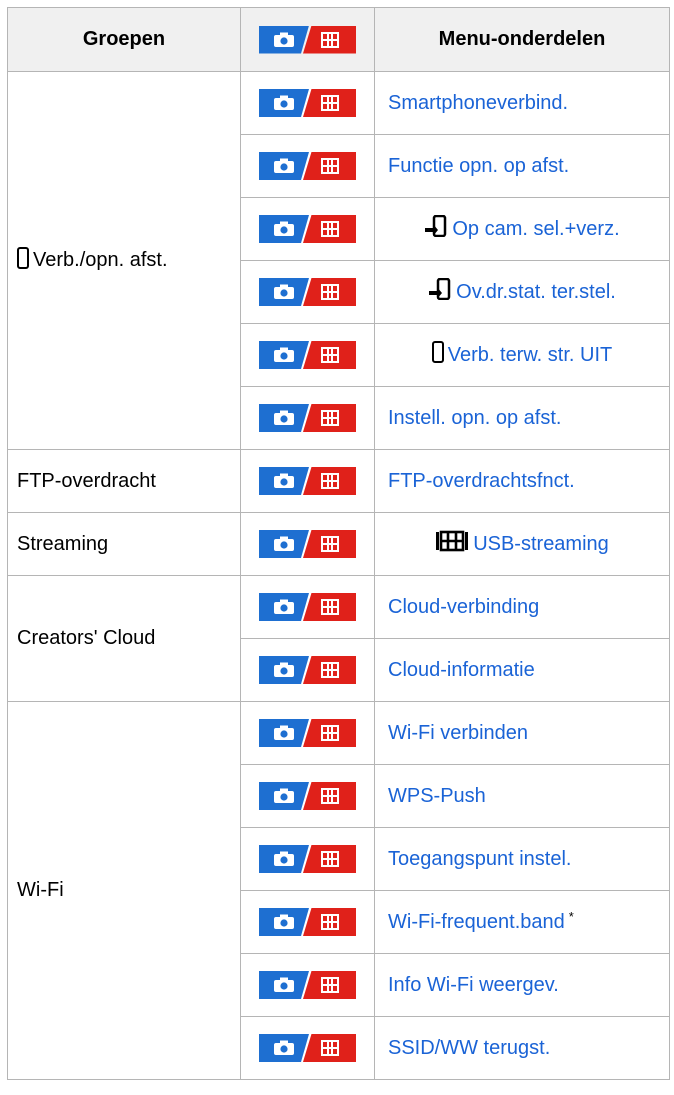 This screenshot has width=674, height=1095. What do you see at coordinates (481, 481) in the screenshot?
I see `menu-item-link: FTP-overdrachtsfnct.` at bounding box center [481, 481].